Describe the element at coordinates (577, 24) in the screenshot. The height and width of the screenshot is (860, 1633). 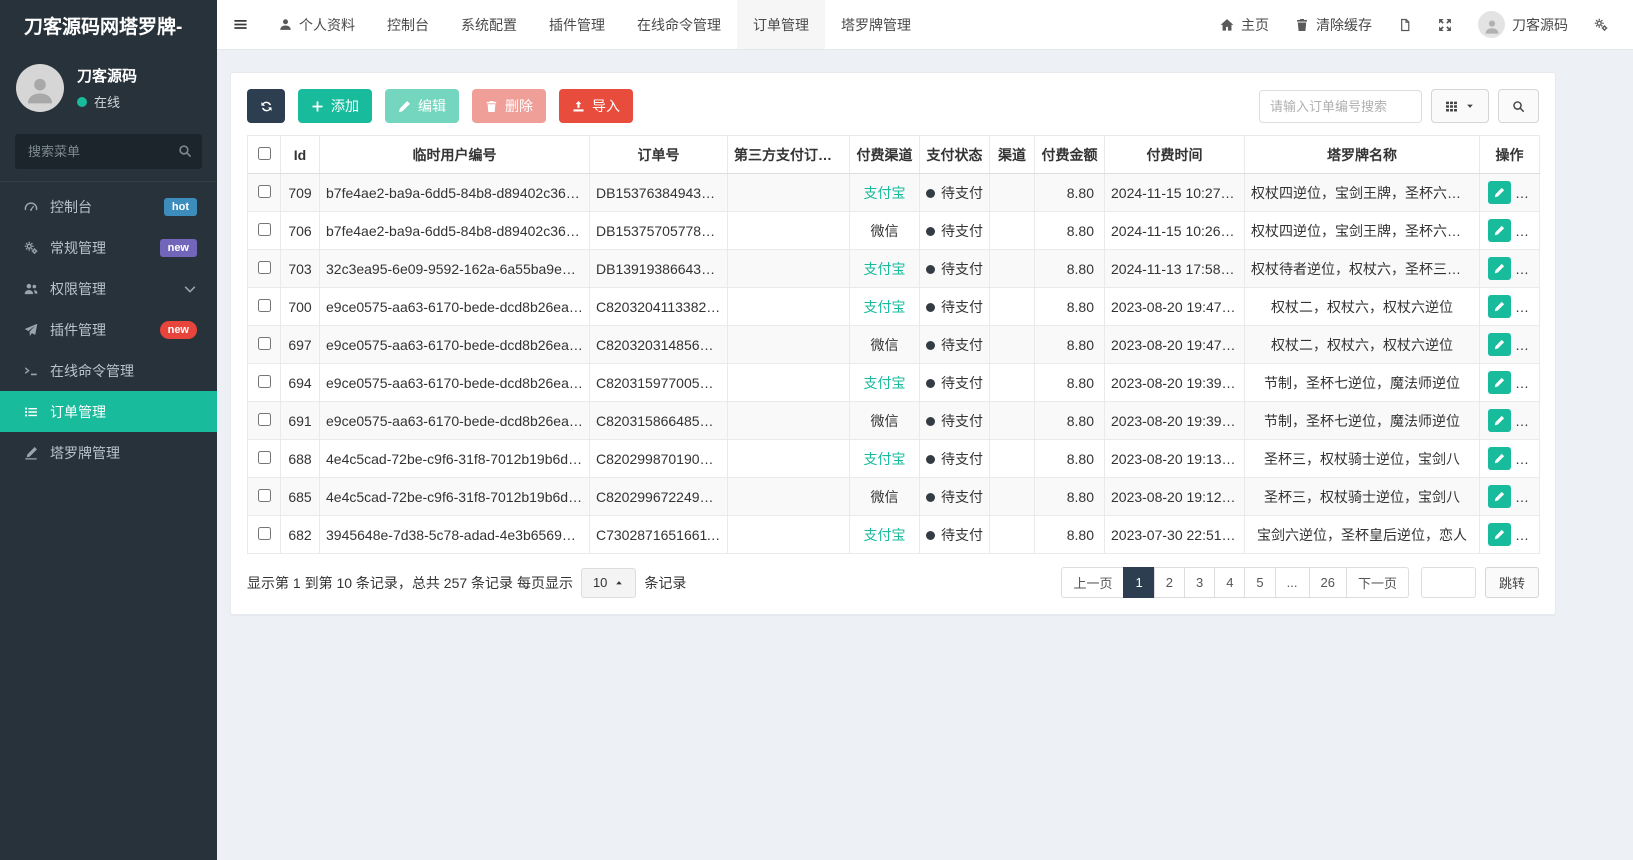
I see `tab-plugin: 插件管理` at that location.